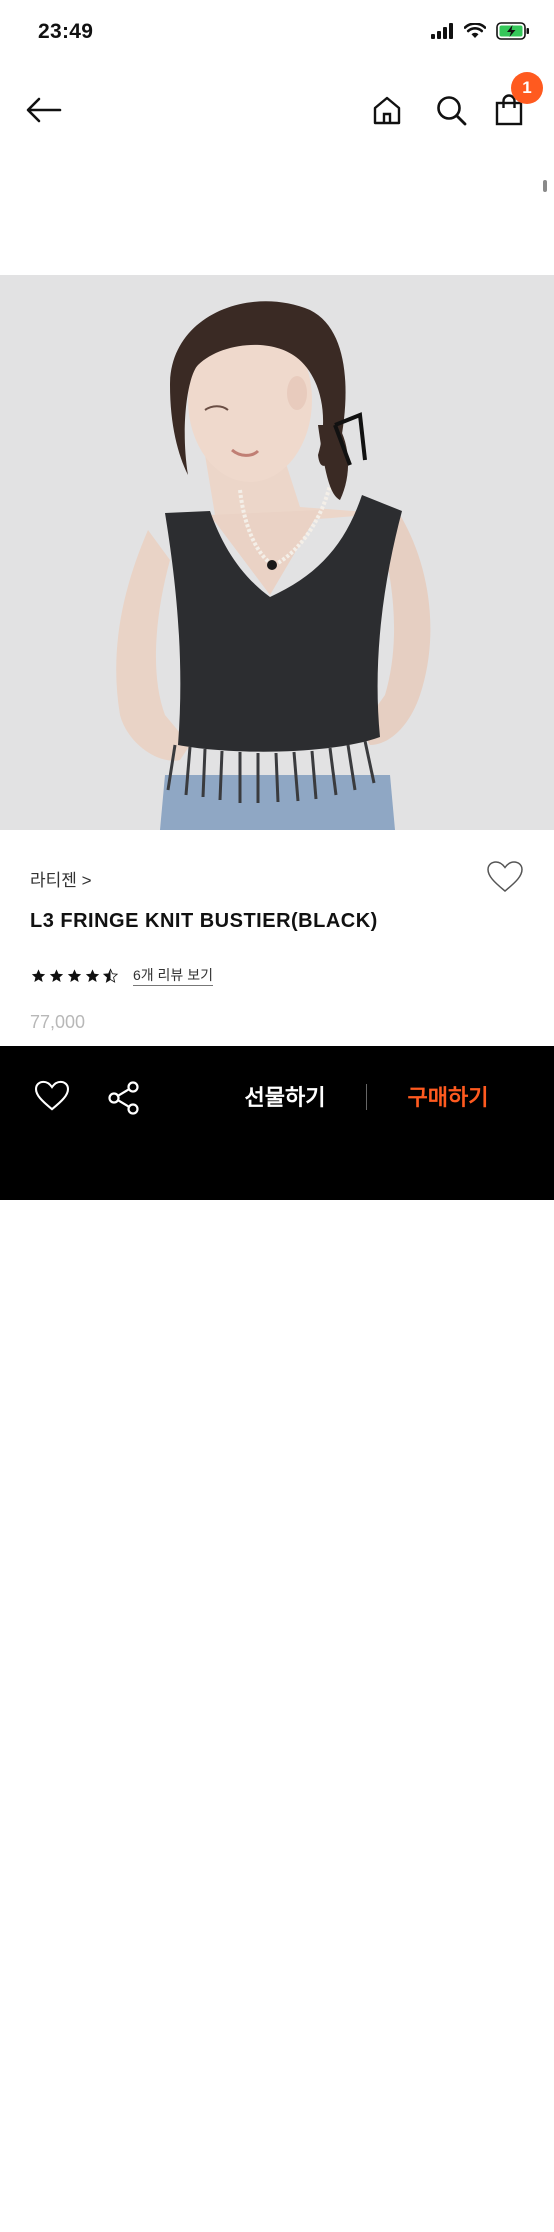  What do you see at coordinates (285, 1096) in the screenshot?
I see `gift-button: 선물하기` at bounding box center [285, 1096].